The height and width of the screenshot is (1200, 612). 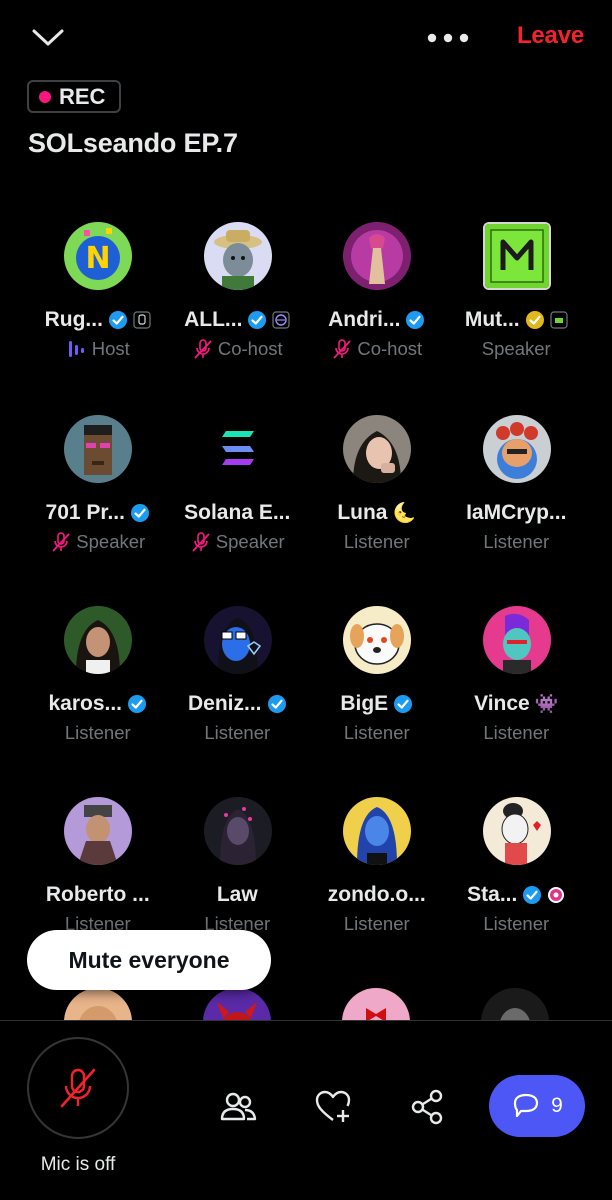 I want to click on share-button, so click(x=428, y=1107).